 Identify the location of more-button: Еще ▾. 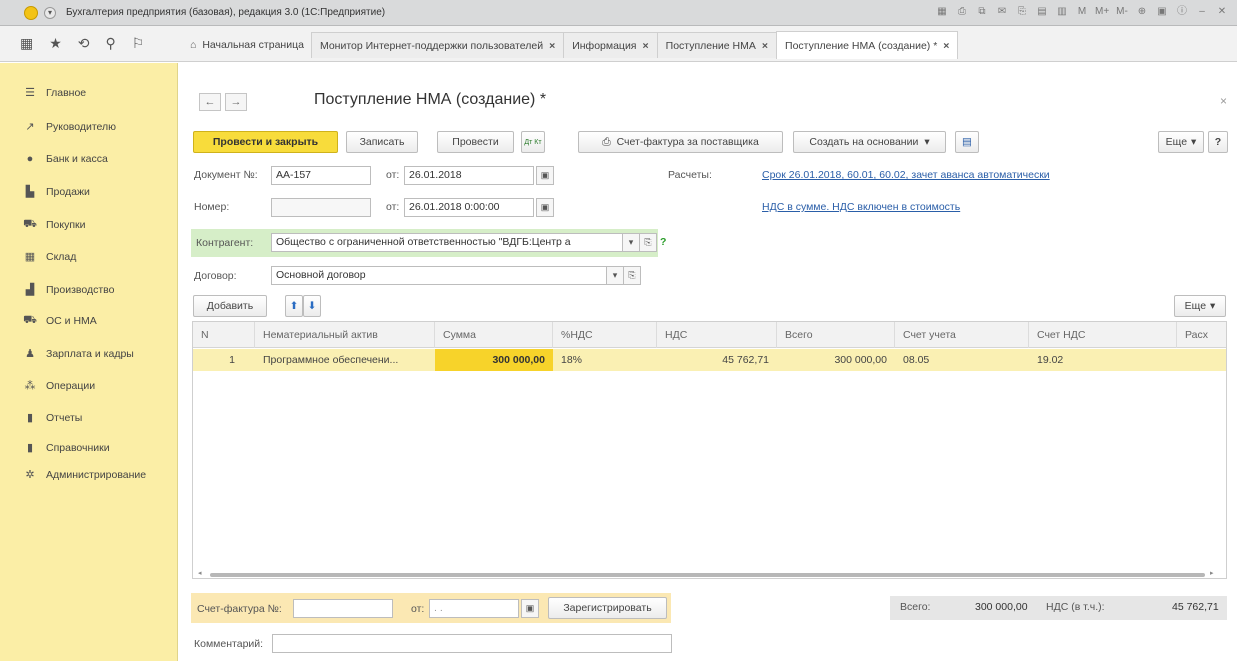
(1181, 142).